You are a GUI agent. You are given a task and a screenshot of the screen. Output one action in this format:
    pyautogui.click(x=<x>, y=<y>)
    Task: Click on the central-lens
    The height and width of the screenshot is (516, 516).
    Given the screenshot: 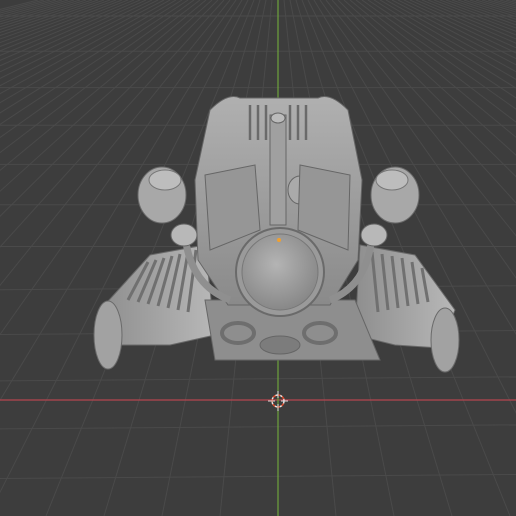 What is the action you would take?
    pyautogui.click(x=280, y=272)
    